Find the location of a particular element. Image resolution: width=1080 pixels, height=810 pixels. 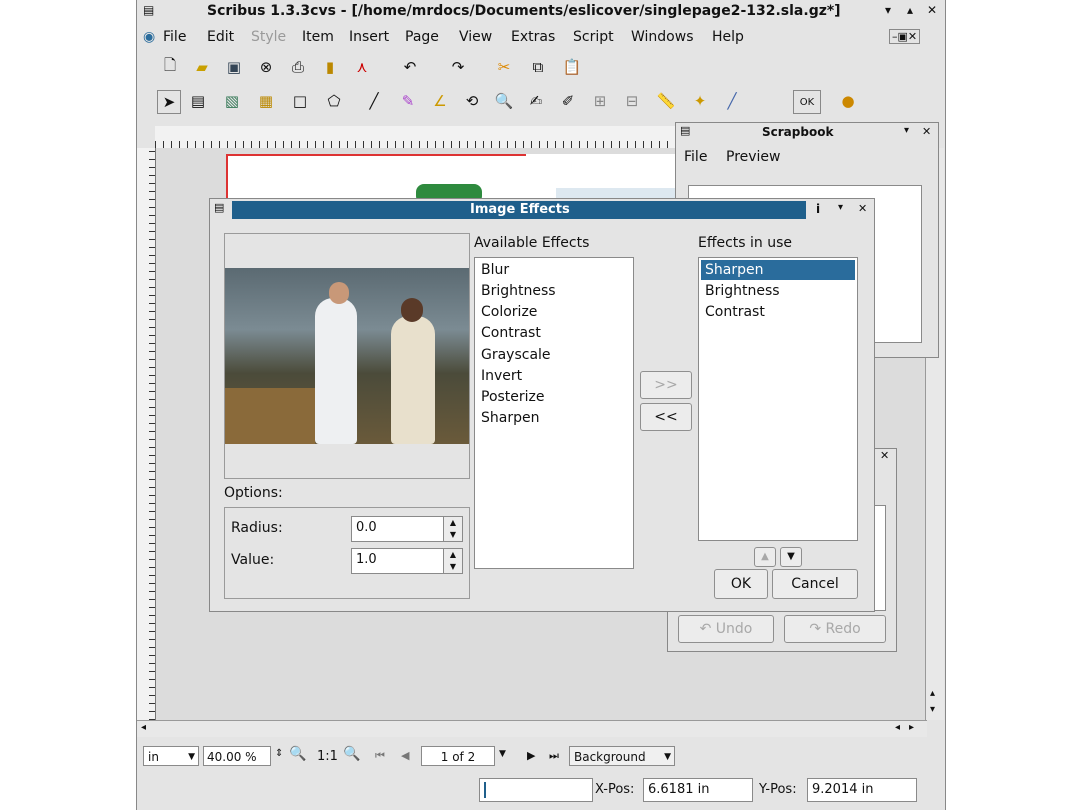

page-dropdown-icon: ▼ is located at coordinates (502, 754).